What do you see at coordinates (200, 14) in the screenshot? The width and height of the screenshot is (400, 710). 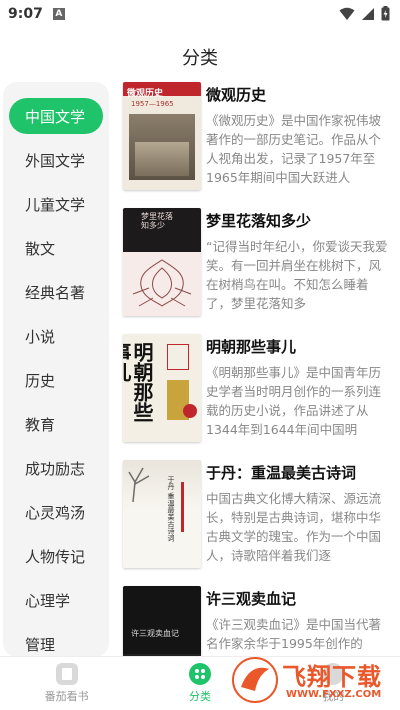 I see `status-bar: 9:07 A` at bounding box center [200, 14].